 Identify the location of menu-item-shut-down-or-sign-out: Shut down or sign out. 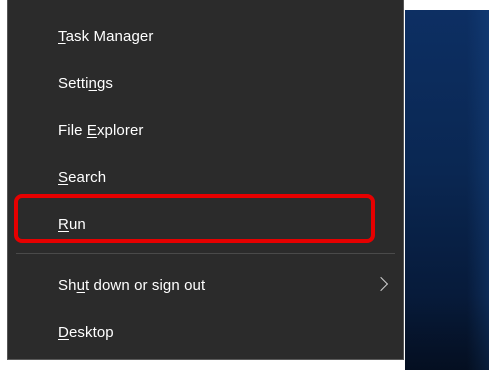
(205, 285).